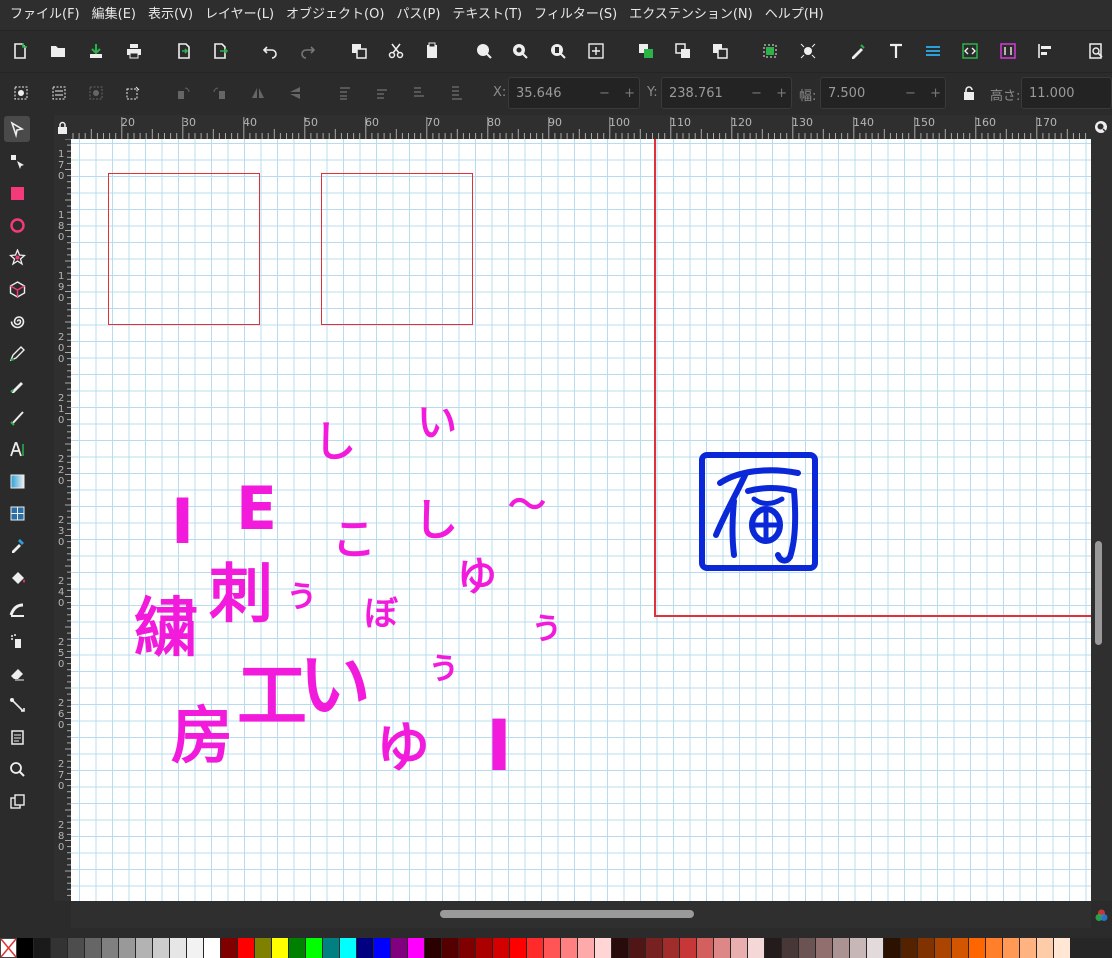  I want to click on selector-tool-icon, so click(17, 129).